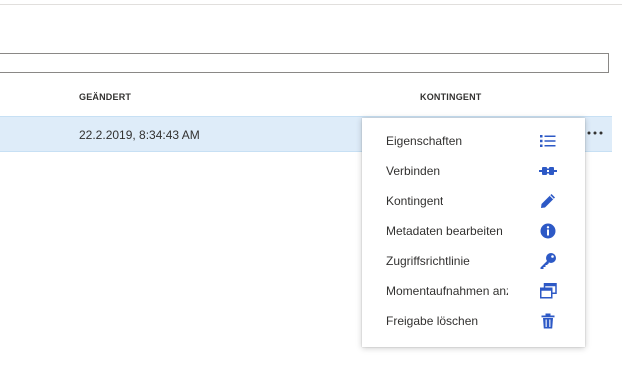 The width and height of the screenshot is (622, 376). Describe the element at coordinates (105, 97) in the screenshot. I see `column-header-geaendert: GEÄNDERT` at that location.